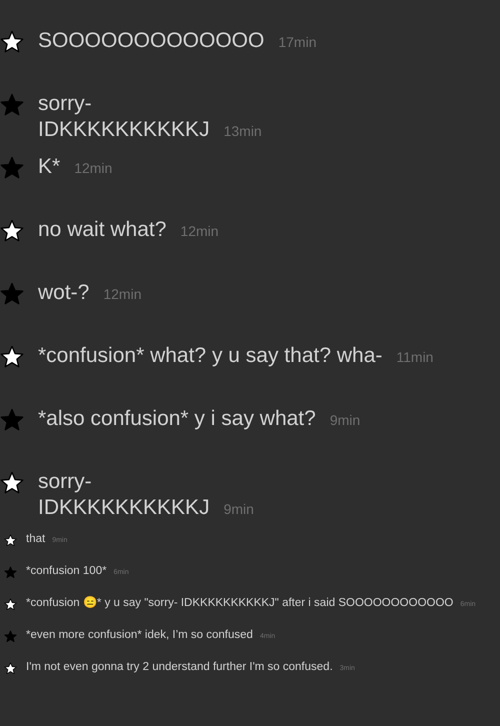  Describe the element at coordinates (179, 667) in the screenshot. I see `message-text: I'm not even gonna try 2 understand further I'm so confused.` at that location.